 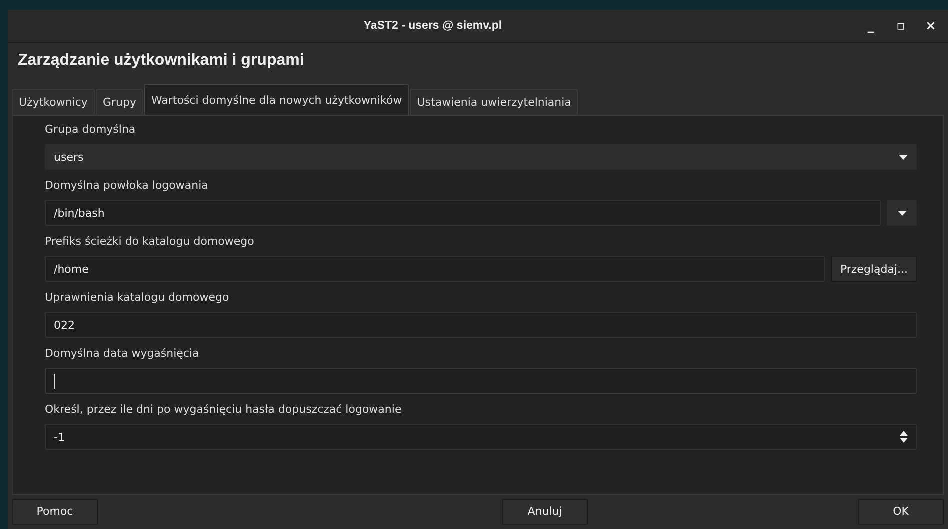 What do you see at coordinates (494, 102) in the screenshot?
I see `tab: Ustawienia uwierzytelniania` at bounding box center [494, 102].